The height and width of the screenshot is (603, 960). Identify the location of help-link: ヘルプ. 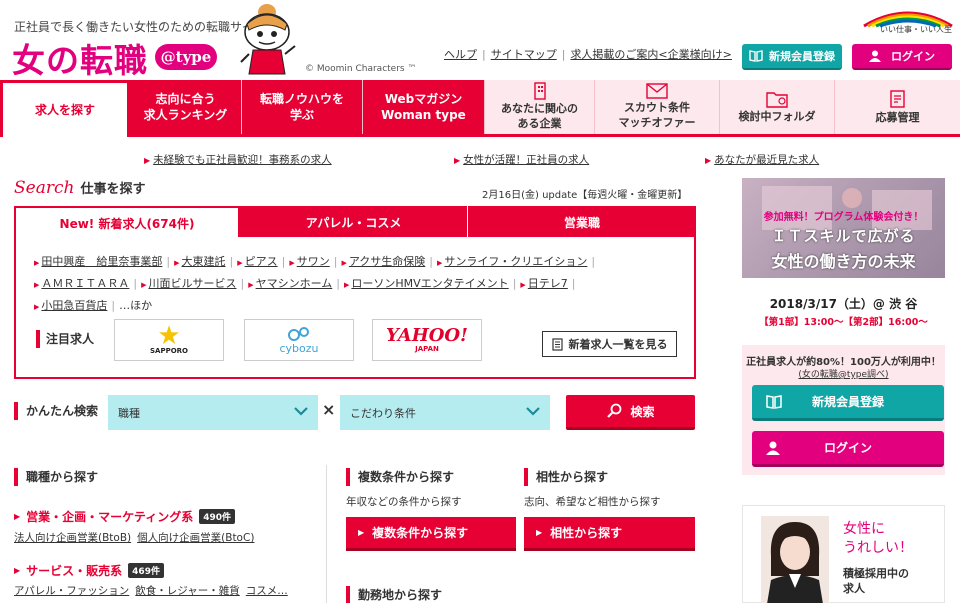
(460, 54).